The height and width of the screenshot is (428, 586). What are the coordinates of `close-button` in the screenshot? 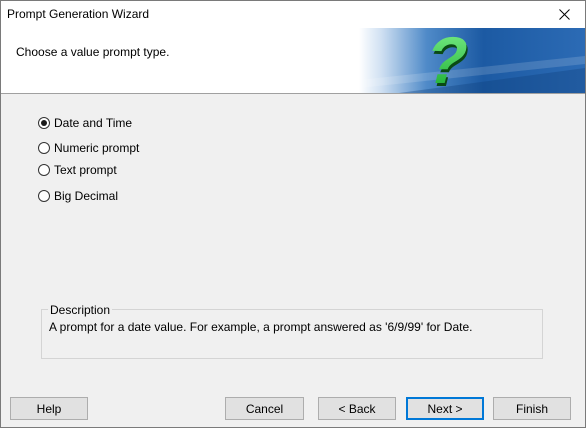 It's located at (564, 14).